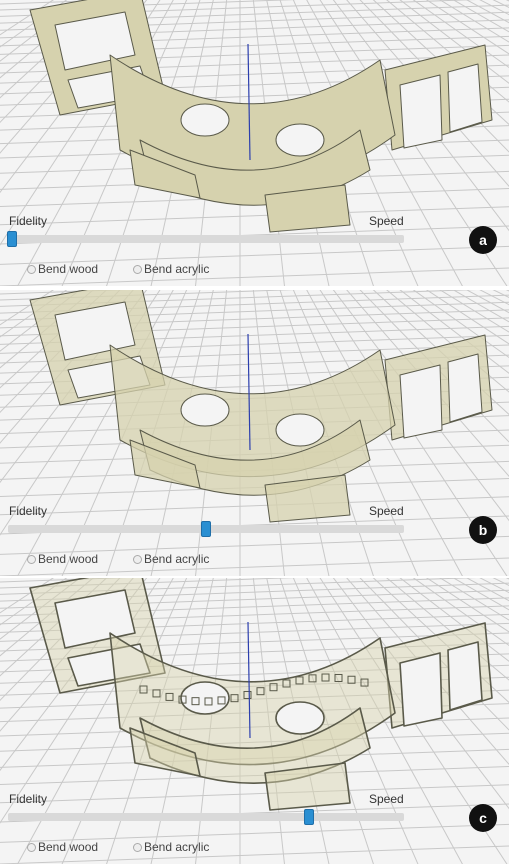  I want to click on panel-badge: b, so click(483, 530).